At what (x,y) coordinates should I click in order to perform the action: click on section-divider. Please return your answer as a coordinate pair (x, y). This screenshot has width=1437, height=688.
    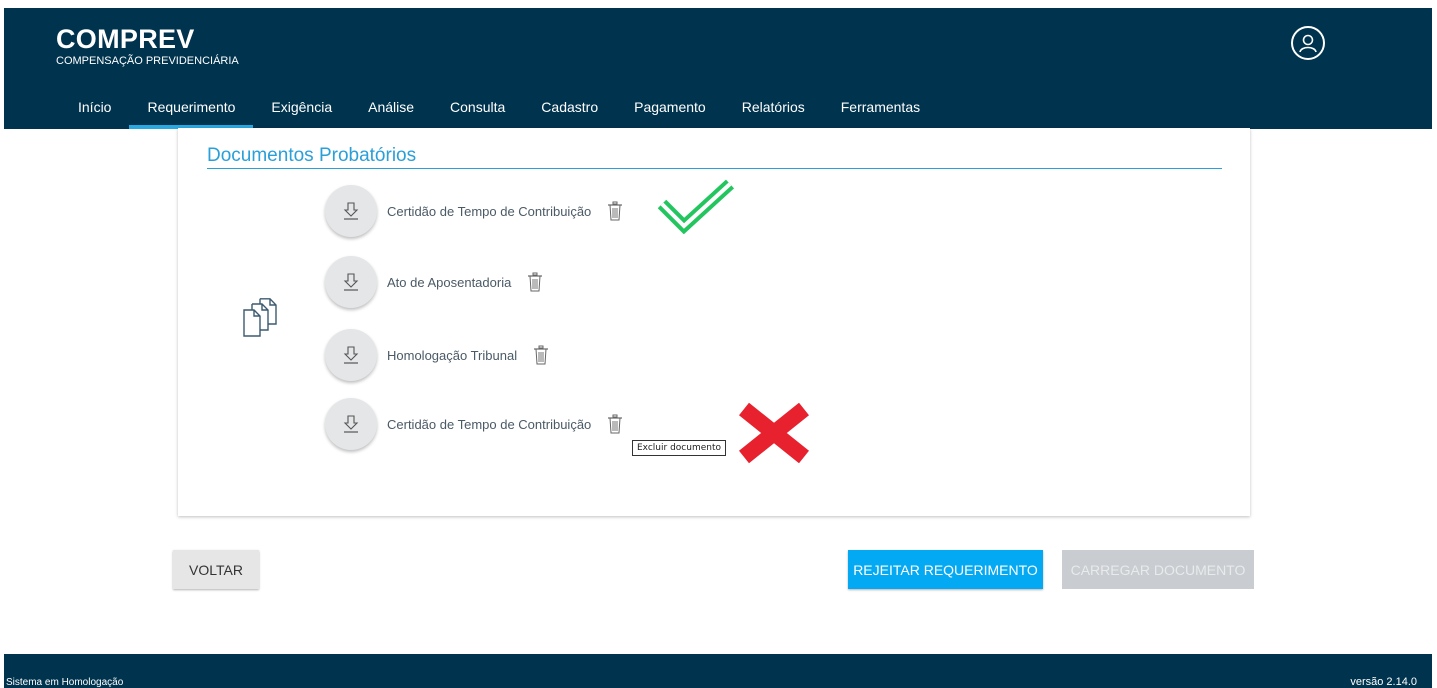
    Looking at the image, I should click on (714, 168).